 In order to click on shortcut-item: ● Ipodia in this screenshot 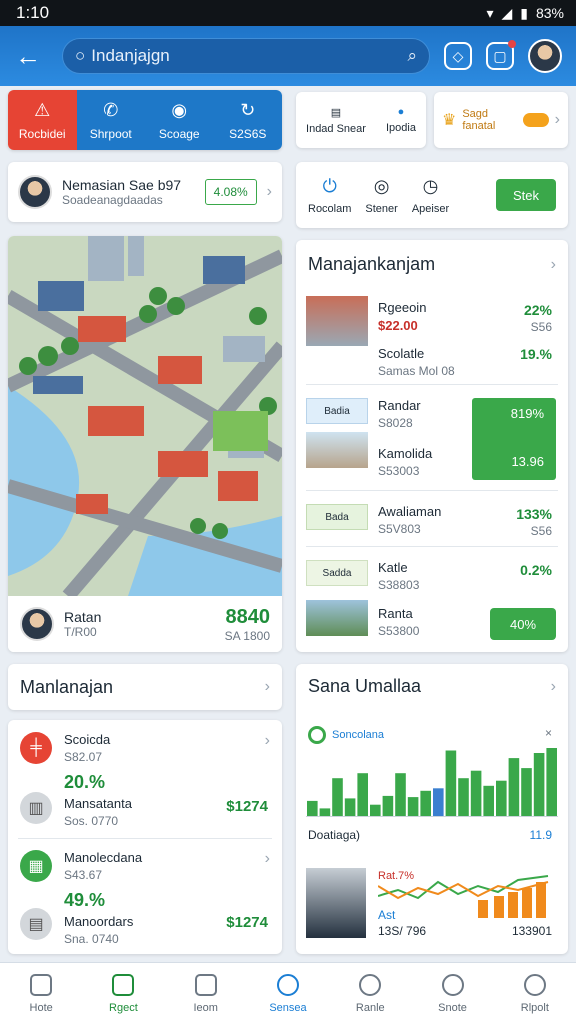, I will do `click(401, 120)`.